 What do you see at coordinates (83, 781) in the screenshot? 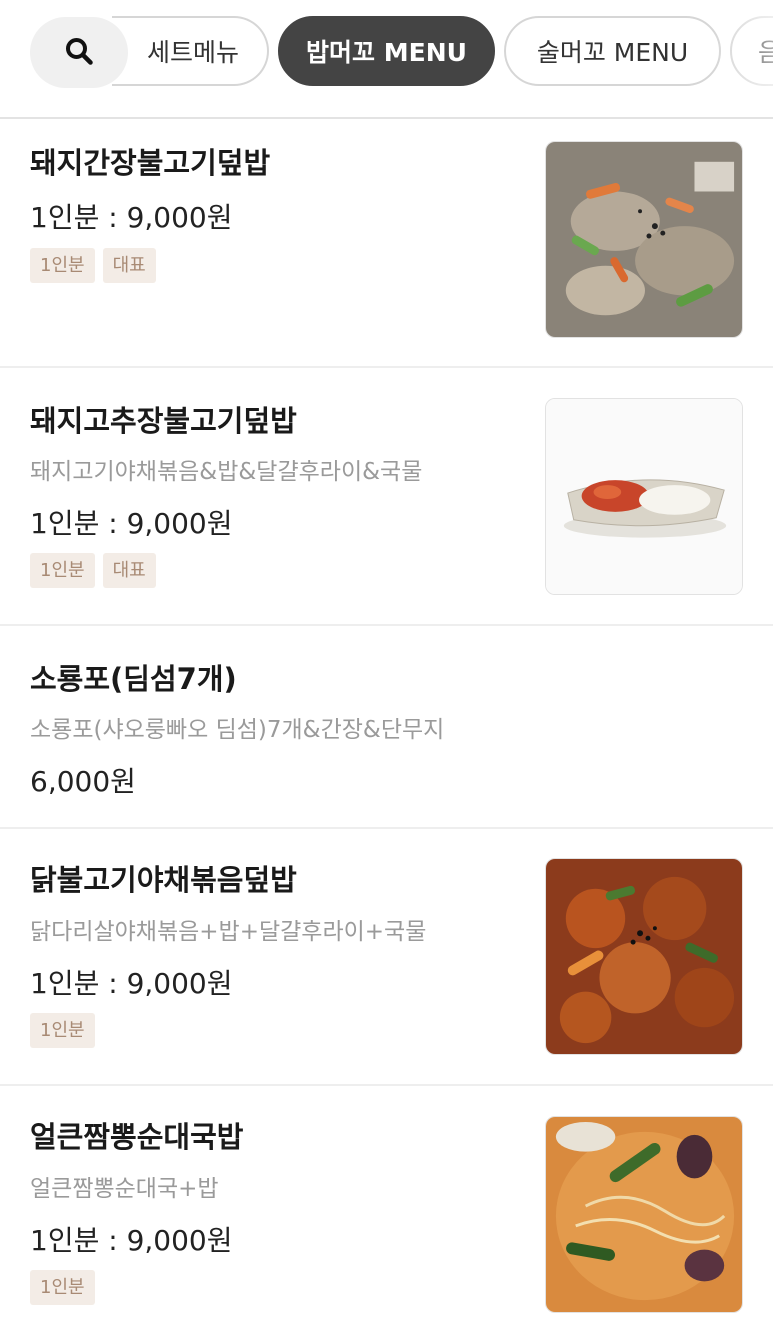
I see `menu-item-price: 6,000원` at bounding box center [83, 781].